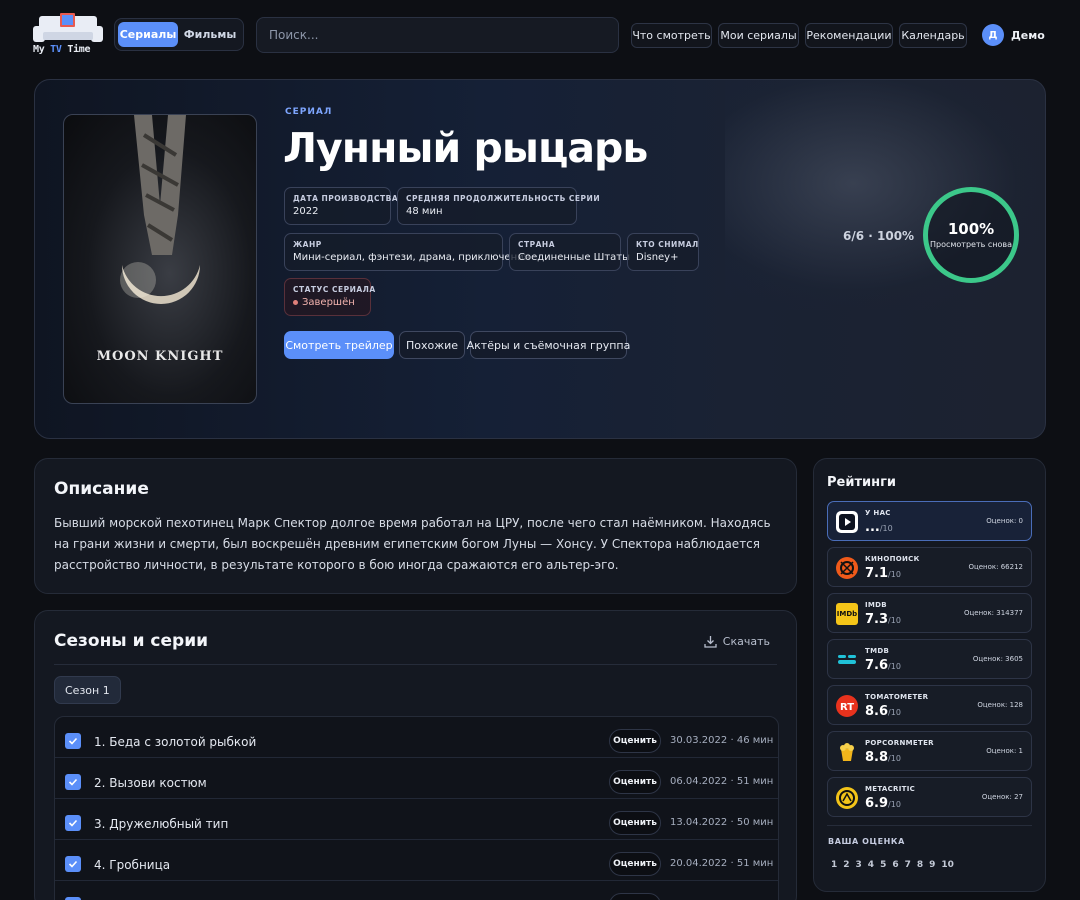  Describe the element at coordinates (861, 482) in the screenshot. I see `ratings-heading: Рейтинги` at that location.